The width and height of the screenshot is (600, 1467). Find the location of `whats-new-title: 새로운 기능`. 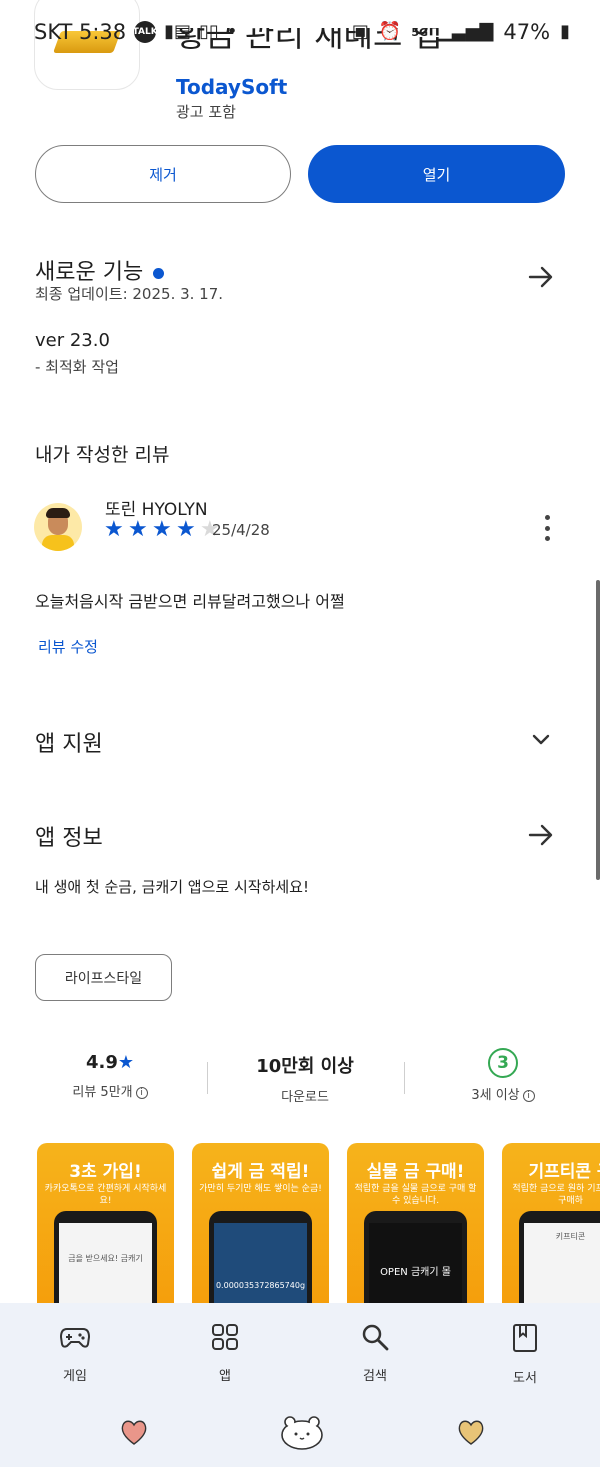

whats-new-title: 새로운 기능 is located at coordinates (89, 272).